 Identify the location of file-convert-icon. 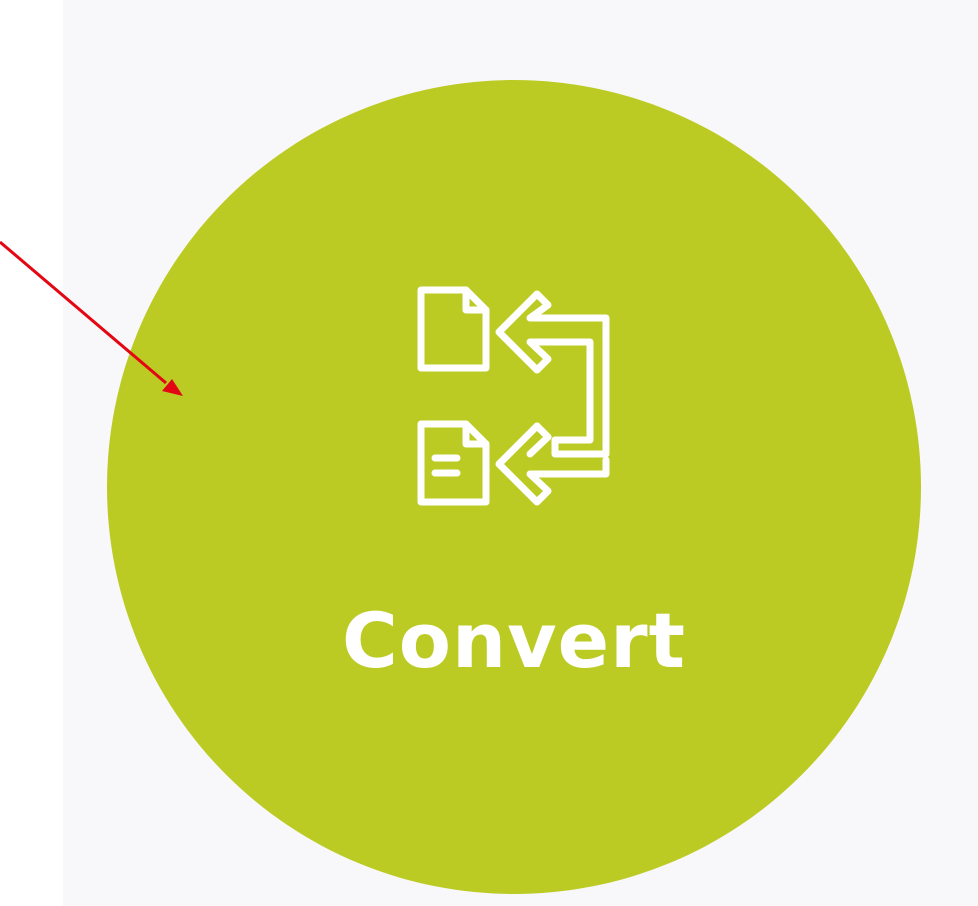
(513, 396).